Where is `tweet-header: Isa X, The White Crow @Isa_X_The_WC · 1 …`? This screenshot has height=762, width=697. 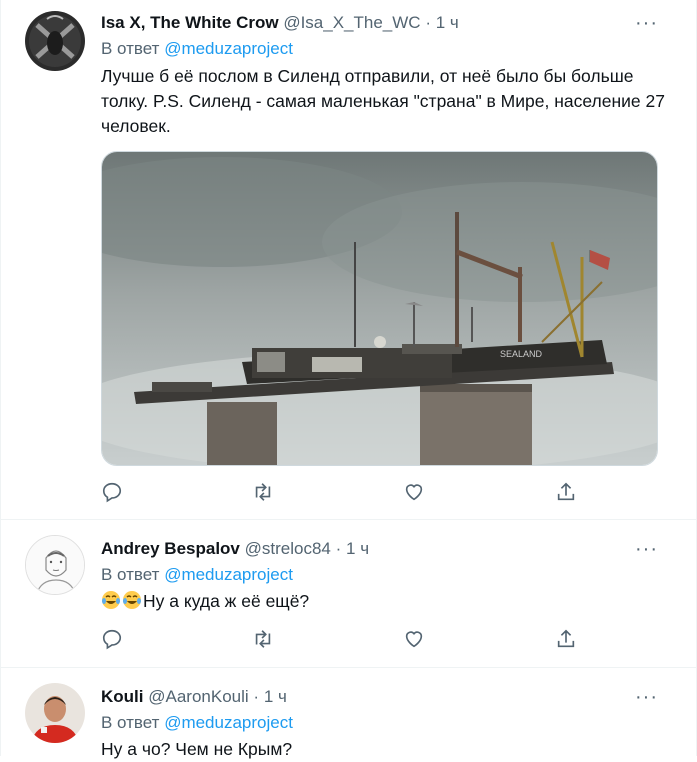 tweet-header: Isa X, The White Crow @Isa_X_The_WC · 1 … is located at coordinates (383, 23).